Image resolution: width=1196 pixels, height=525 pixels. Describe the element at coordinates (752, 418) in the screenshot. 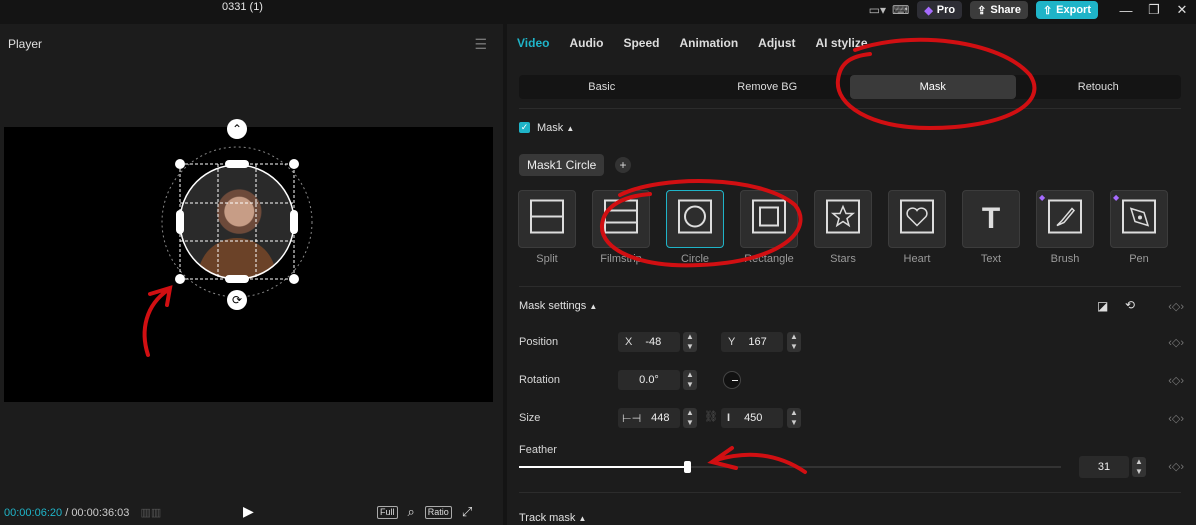

I see `size-height-field: I 450` at that location.